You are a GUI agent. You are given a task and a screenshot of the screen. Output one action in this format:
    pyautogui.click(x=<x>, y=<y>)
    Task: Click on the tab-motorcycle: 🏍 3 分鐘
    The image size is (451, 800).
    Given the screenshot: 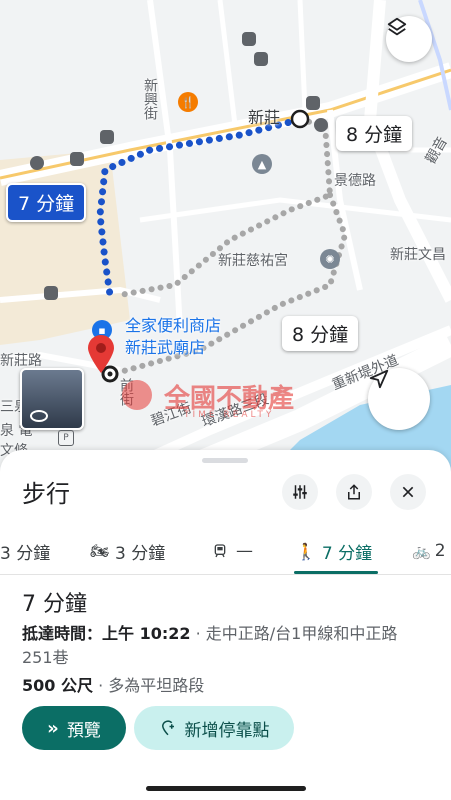 What is the action you would take?
    pyautogui.click(x=127, y=551)
    